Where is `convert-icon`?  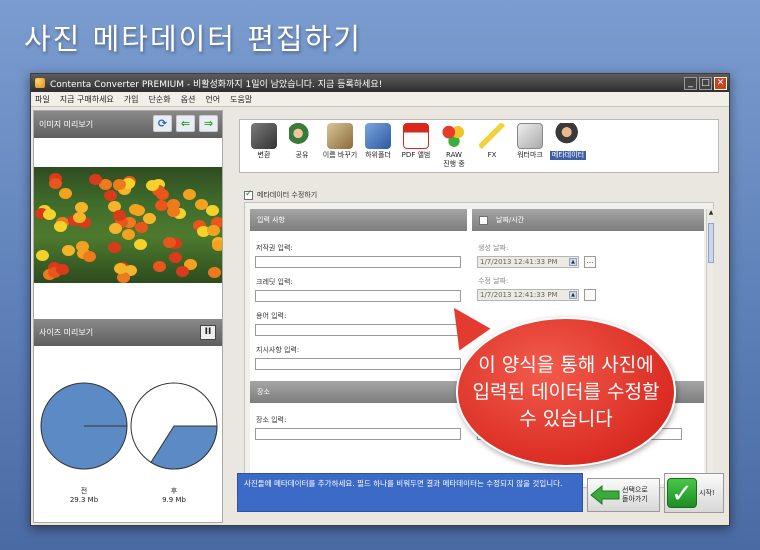 convert-icon is located at coordinates (264, 136).